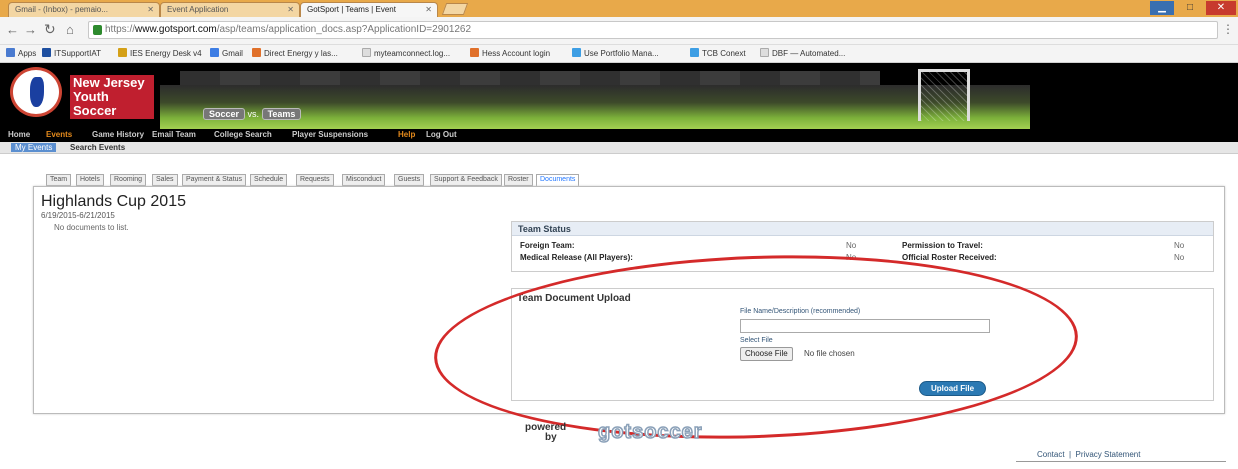 Image resolution: width=1238 pixels, height=469 pixels. I want to click on upload-file-button: Upload File, so click(952, 388).